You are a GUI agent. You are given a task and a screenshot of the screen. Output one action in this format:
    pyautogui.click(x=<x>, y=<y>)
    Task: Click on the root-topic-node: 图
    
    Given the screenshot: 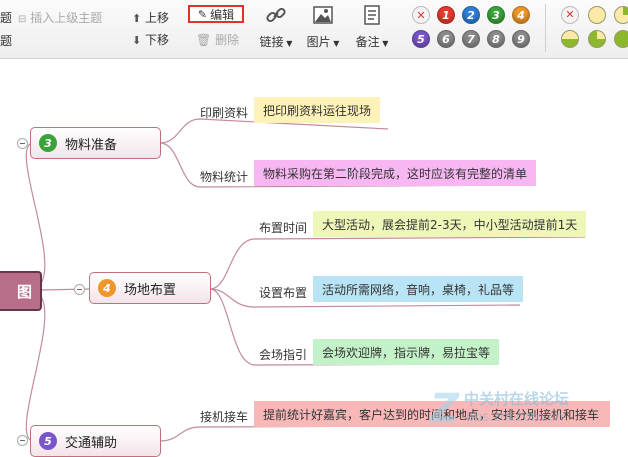 What is the action you would take?
    pyautogui.click(x=21, y=291)
    